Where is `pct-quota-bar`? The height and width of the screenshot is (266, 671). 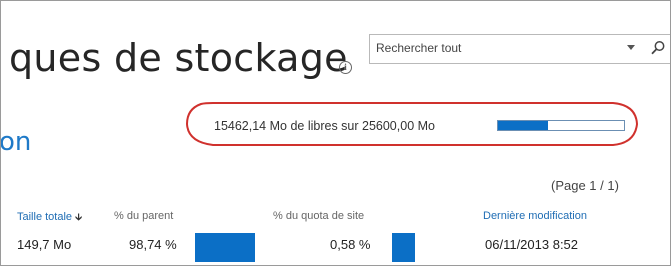 pct-quota-bar is located at coordinates (403, 247).